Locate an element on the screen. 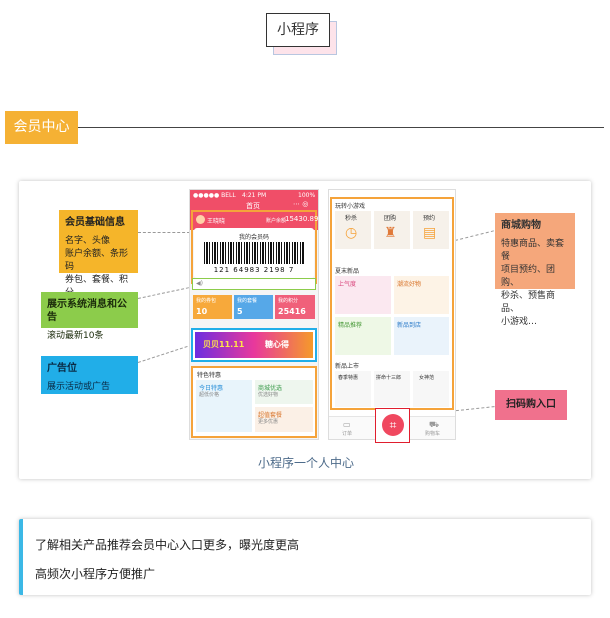  nav-label: 订单 is located at coordinates (347, 434).